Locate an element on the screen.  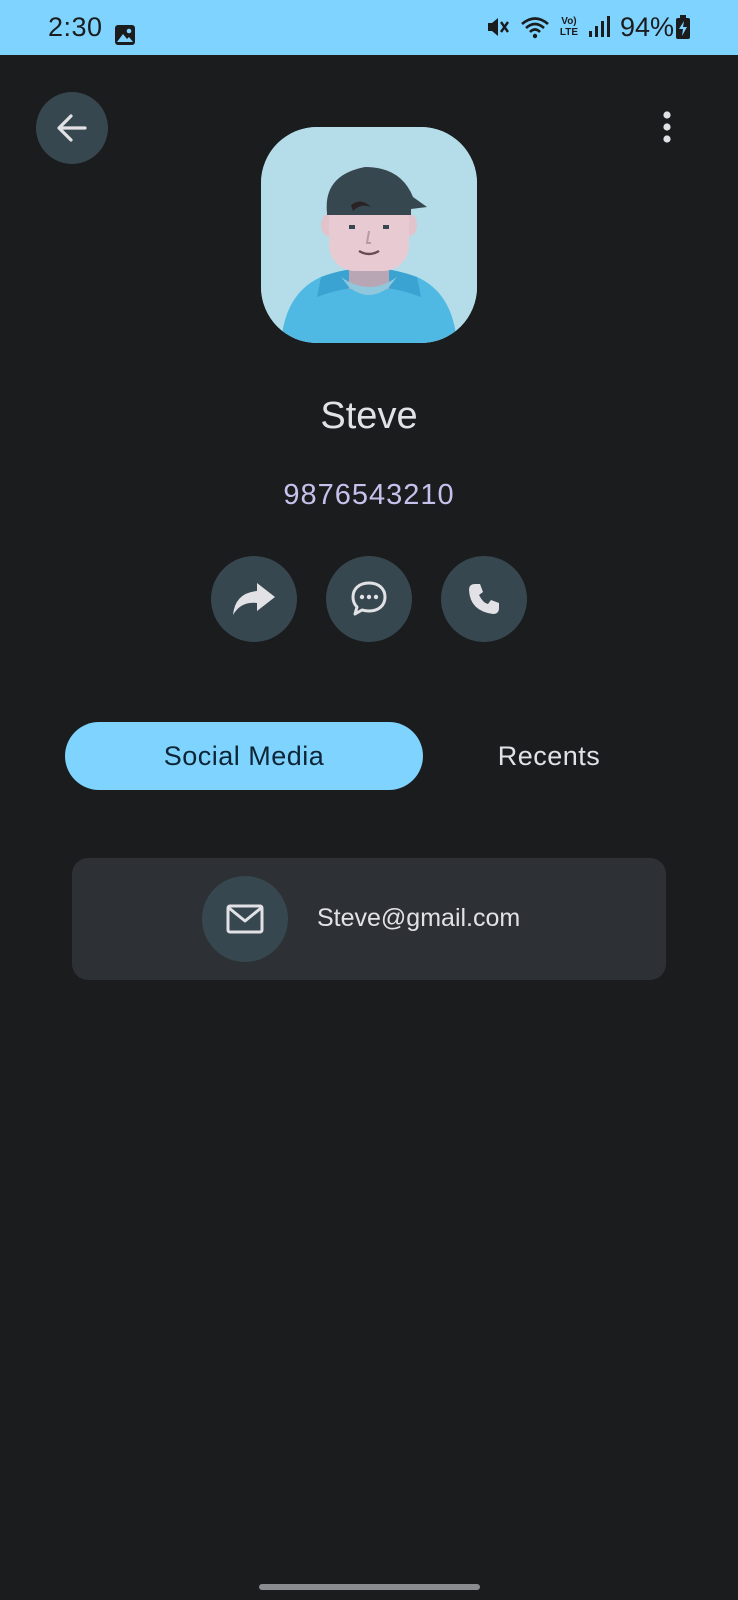
share-button is located at coordinates (254, 599).